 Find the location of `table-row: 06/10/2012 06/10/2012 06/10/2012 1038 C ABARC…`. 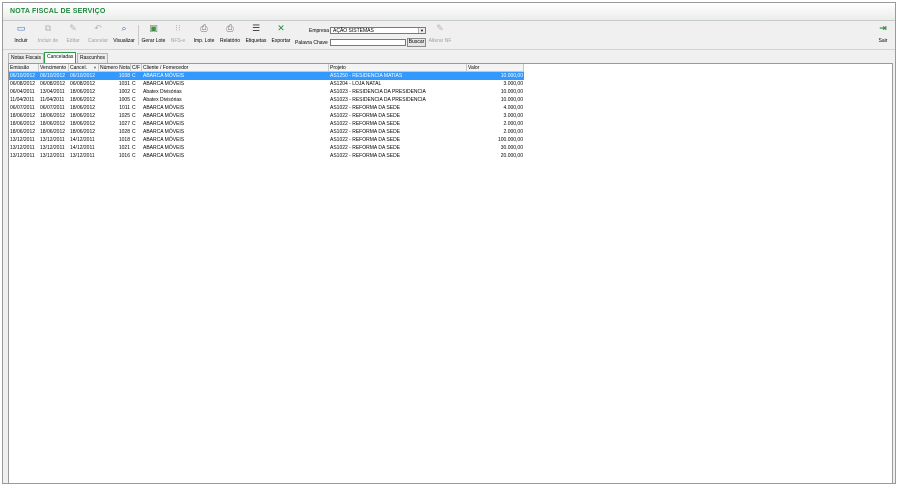

table-row: 06/10/2012 06/10/2012 06/10/2012 1038 C ABARC… is located at coordinates (266, 76).